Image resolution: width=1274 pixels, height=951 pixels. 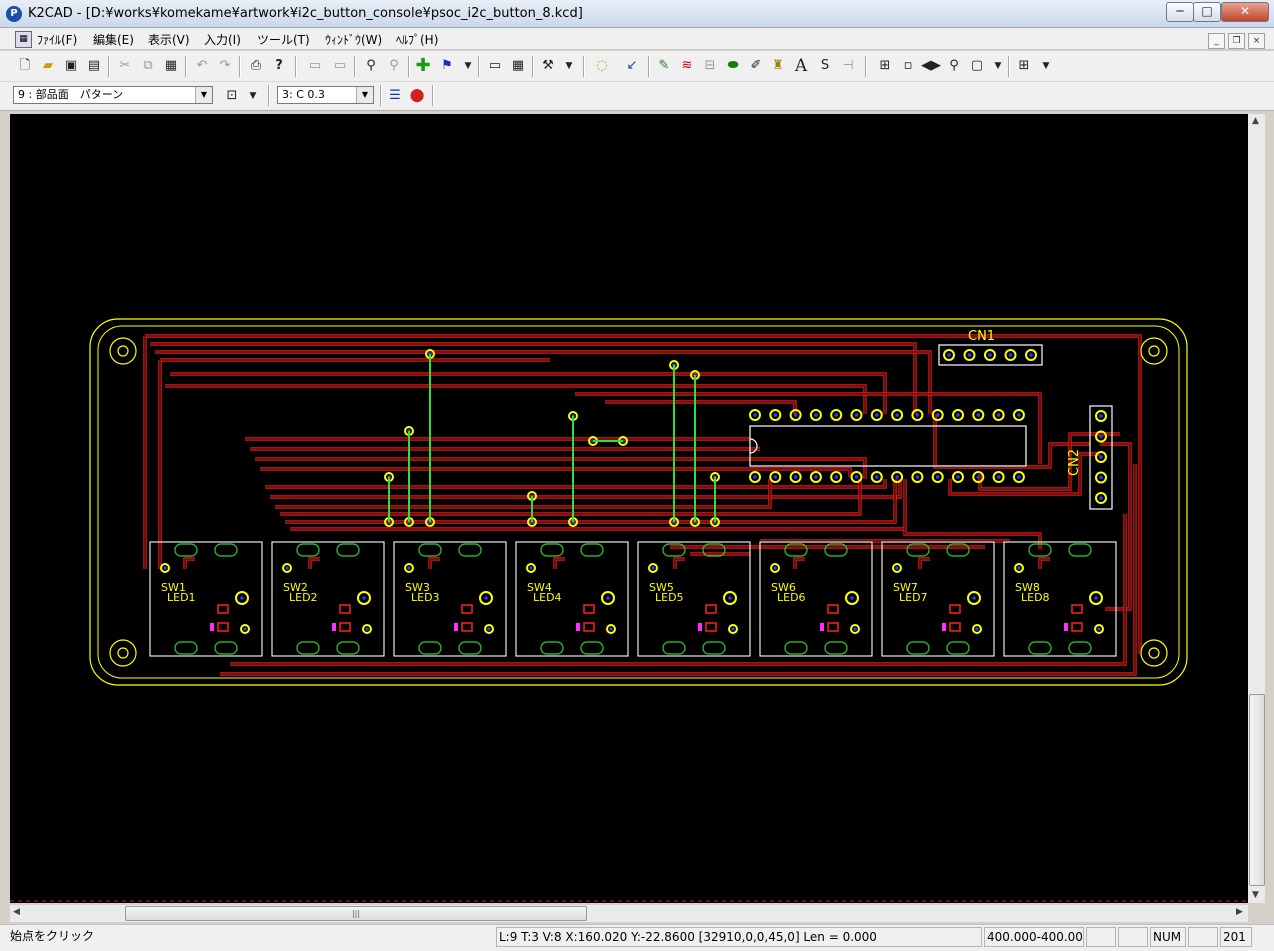 What do you see at coordinates (287, 568) in the screenshot?
I see `sw-pad-core` at bounding box center [287, 568].